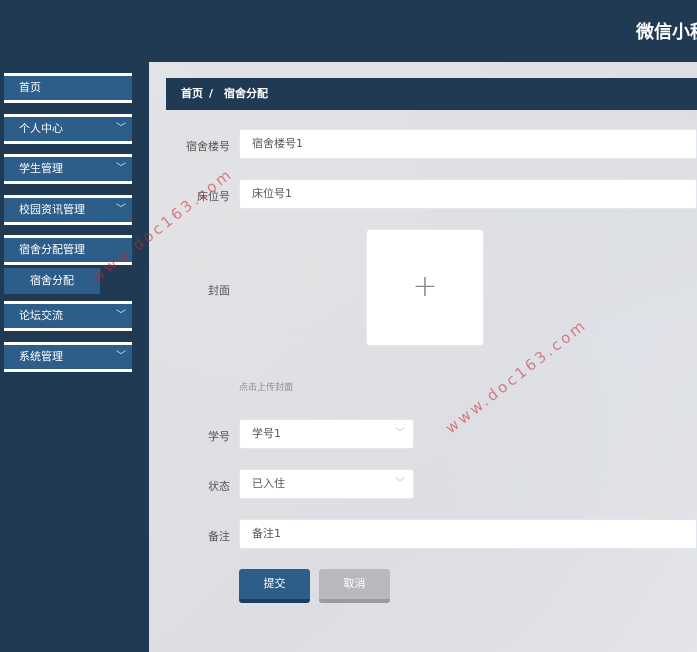  What do you see at coordinates (52, 249) in the screenshot?
I see `sidebar-item-label: 宿舍分配管理` at bounding box center [52, 249].